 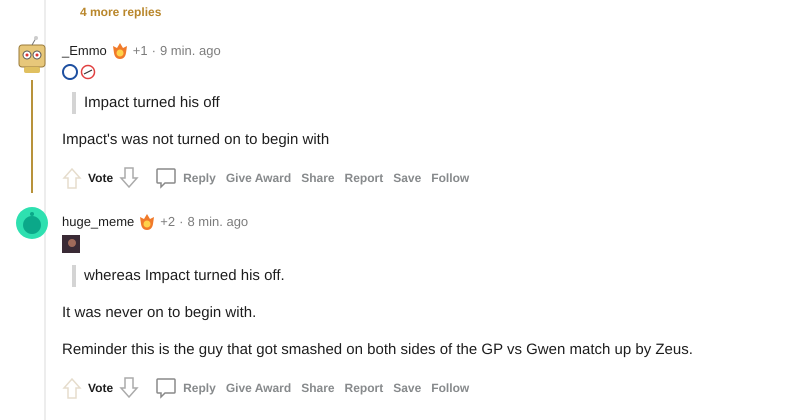 I want to click on username: _Emmo, so click(x=84, y=51).